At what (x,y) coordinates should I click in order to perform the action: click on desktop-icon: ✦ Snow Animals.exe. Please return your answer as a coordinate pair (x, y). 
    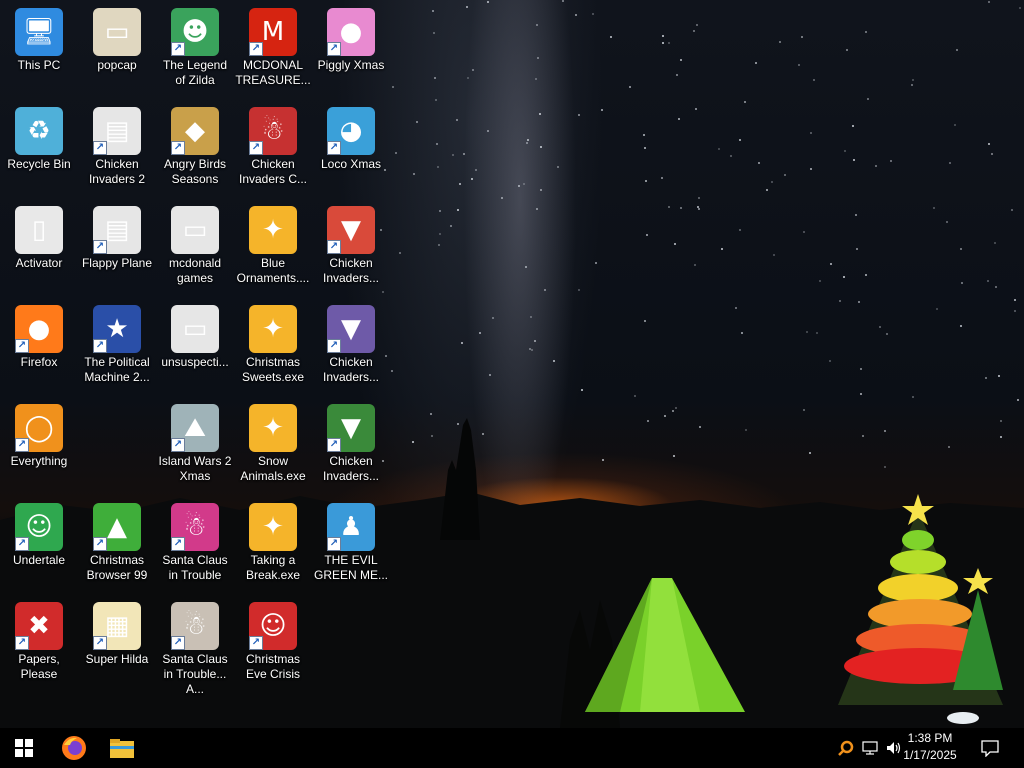
    Looking at the image, I should click on (273, 446).